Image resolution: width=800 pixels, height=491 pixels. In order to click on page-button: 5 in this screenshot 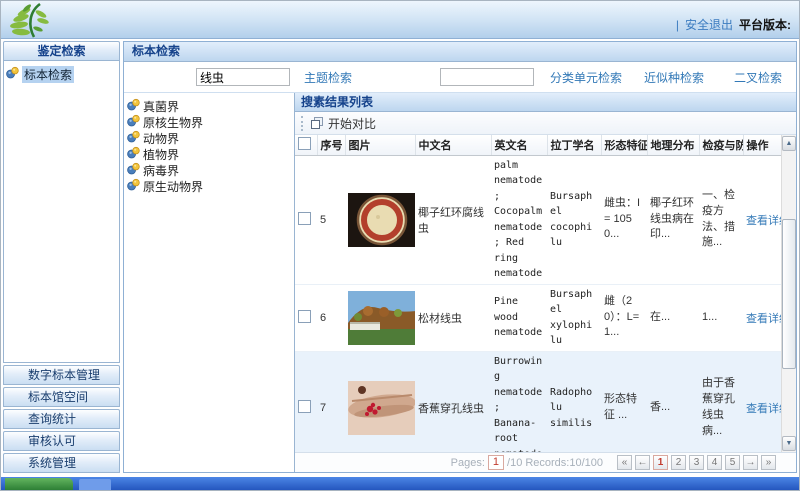, I will do `click(732, 462)`.